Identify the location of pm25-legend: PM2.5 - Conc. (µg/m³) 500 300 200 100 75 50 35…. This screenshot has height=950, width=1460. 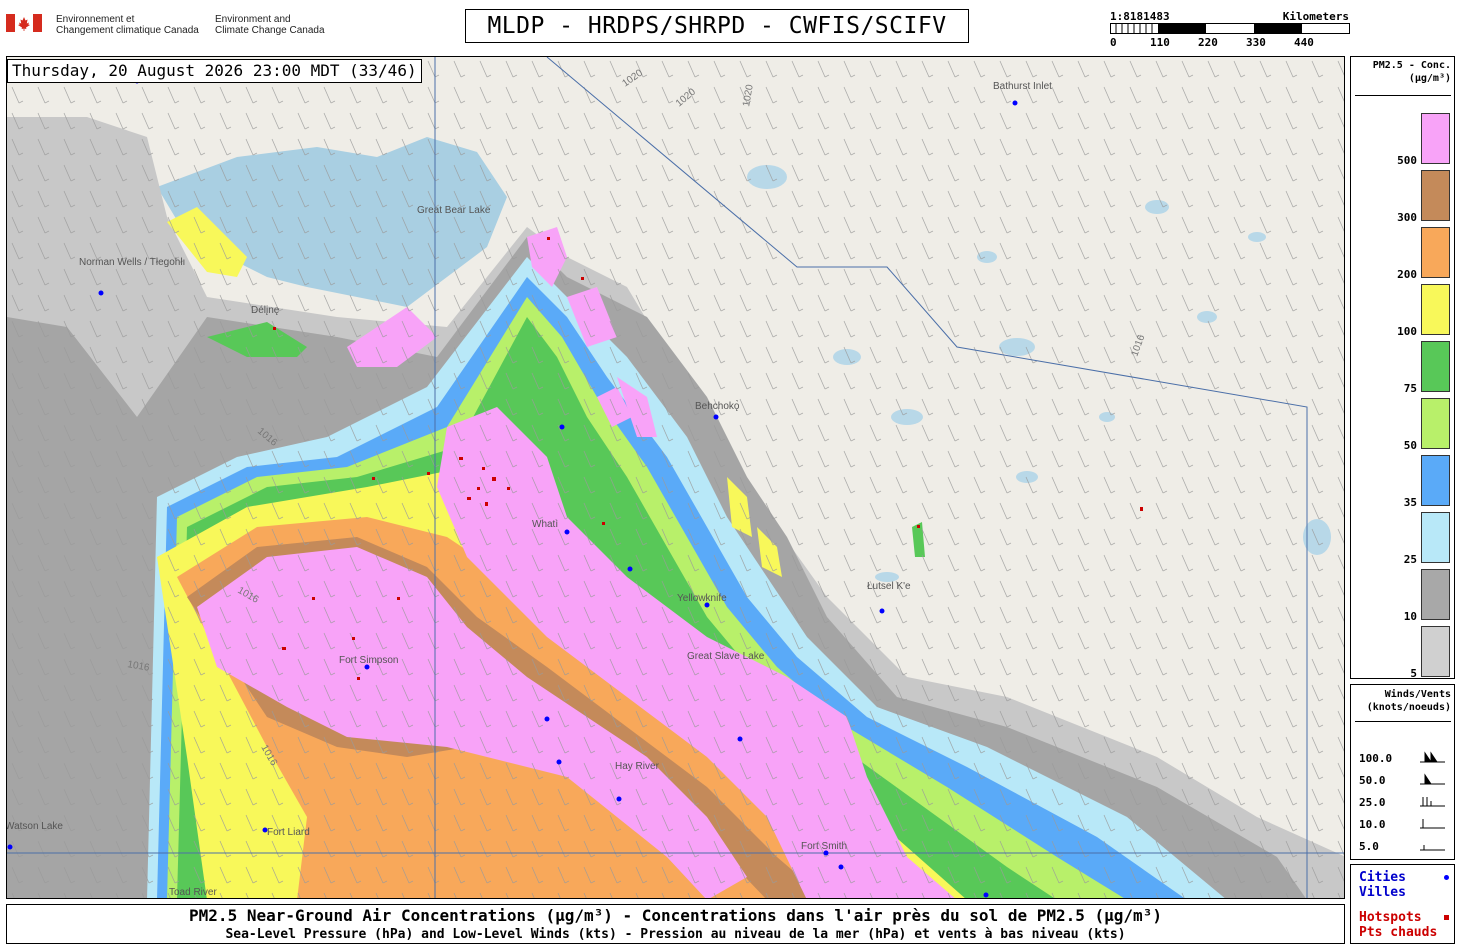
(1402, 368).